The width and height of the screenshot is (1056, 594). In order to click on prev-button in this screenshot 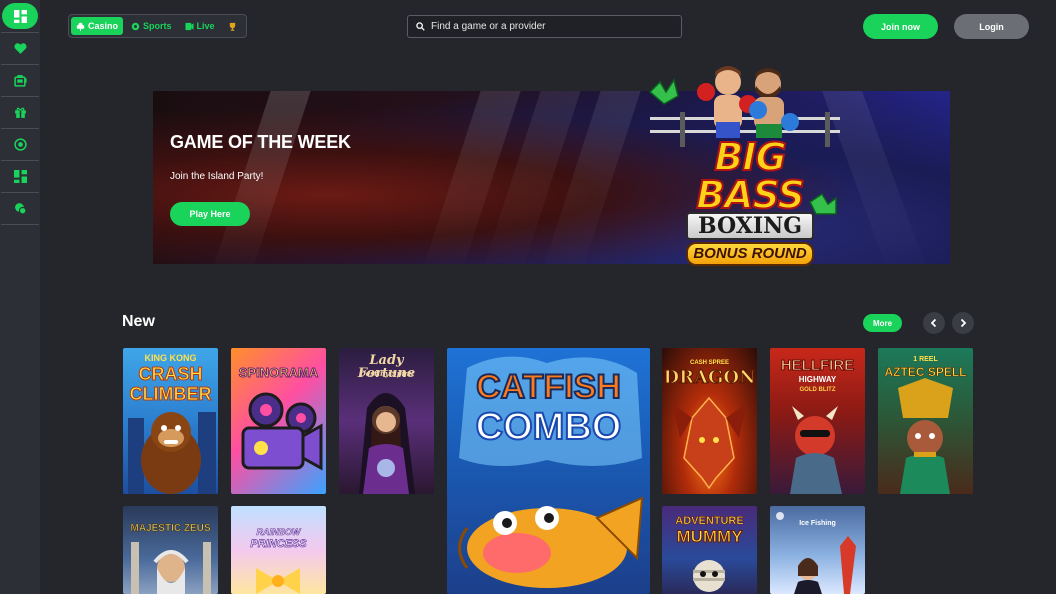, I will do `click(934, 323)`.